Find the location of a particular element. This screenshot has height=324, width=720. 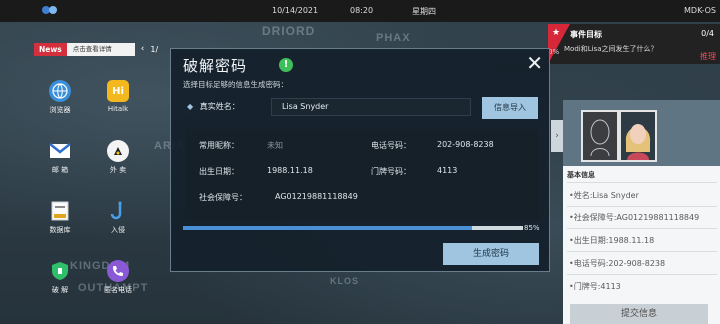

app-anon-call: 匿名电话 is located at coordinates (118, 277).